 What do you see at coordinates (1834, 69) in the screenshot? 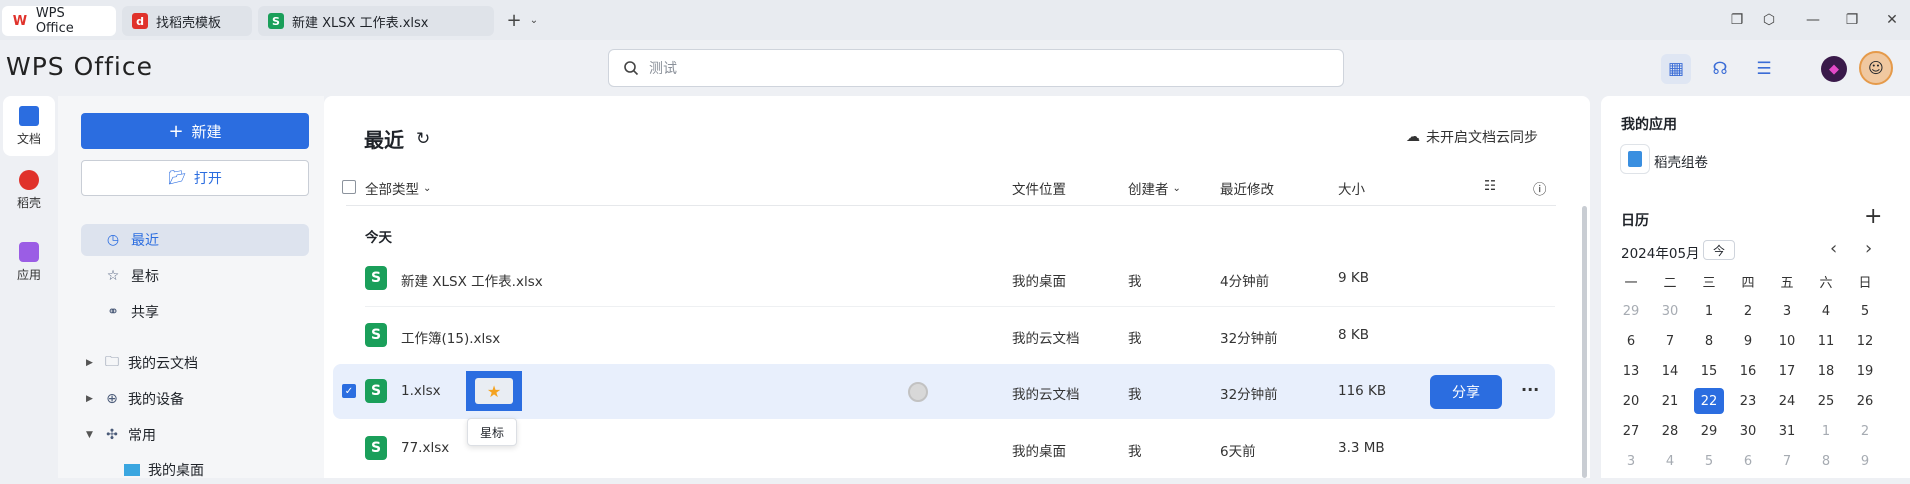
I see `ai-assistant-icon: ◆` at bounding box center [1834, 69].